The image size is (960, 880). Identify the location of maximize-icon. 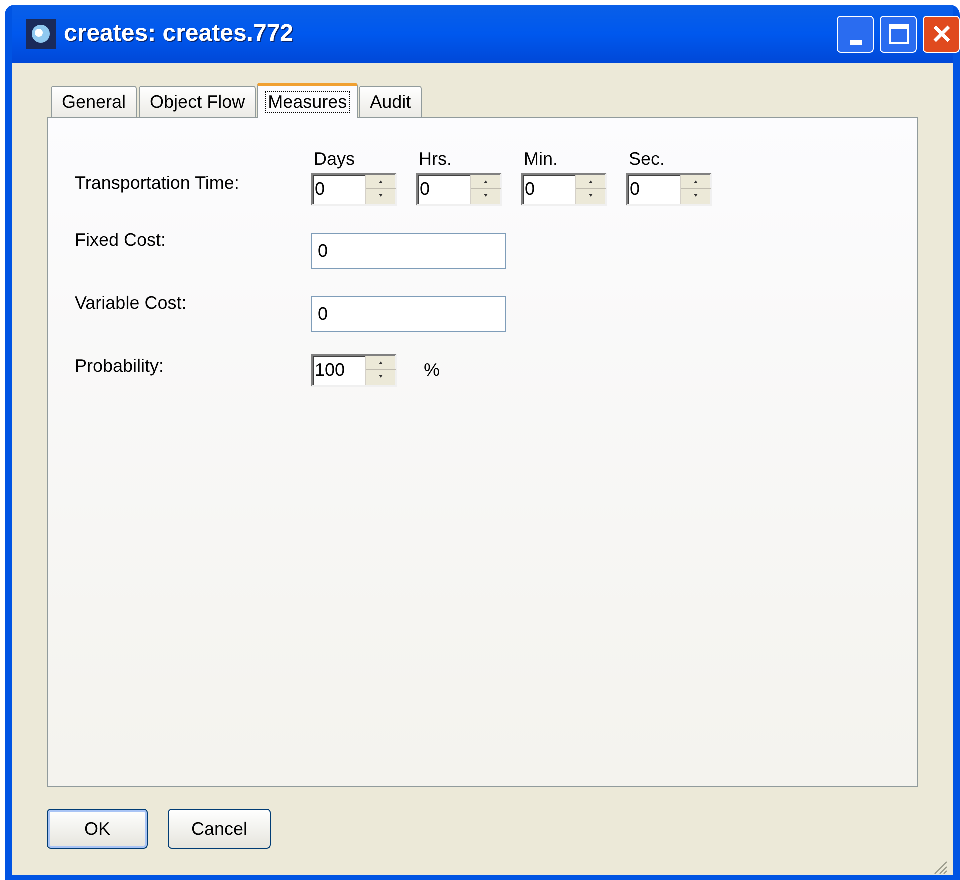
(898, 34).